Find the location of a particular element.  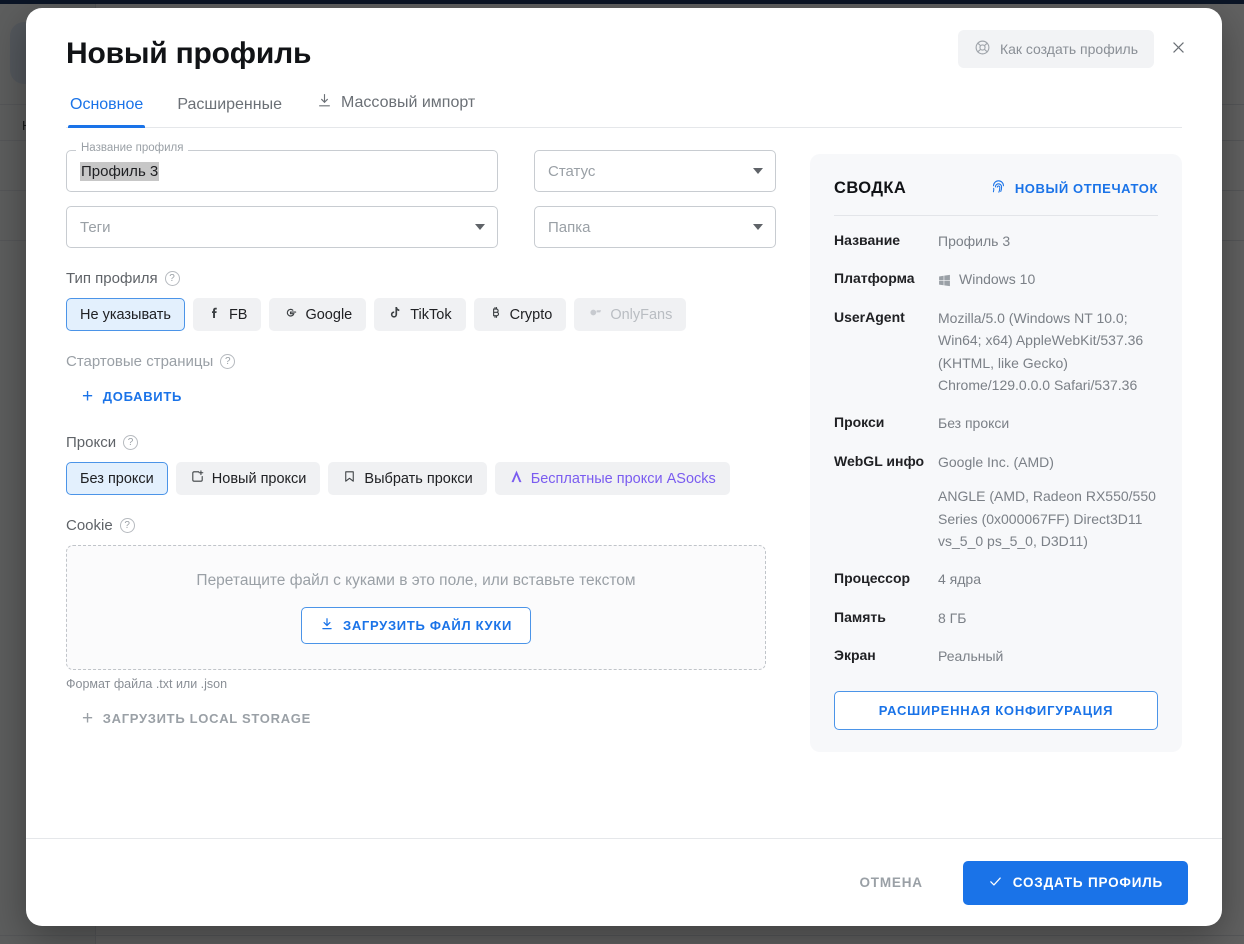

tab-advanced-label: Расширенные is located at coordinates (229, 104).